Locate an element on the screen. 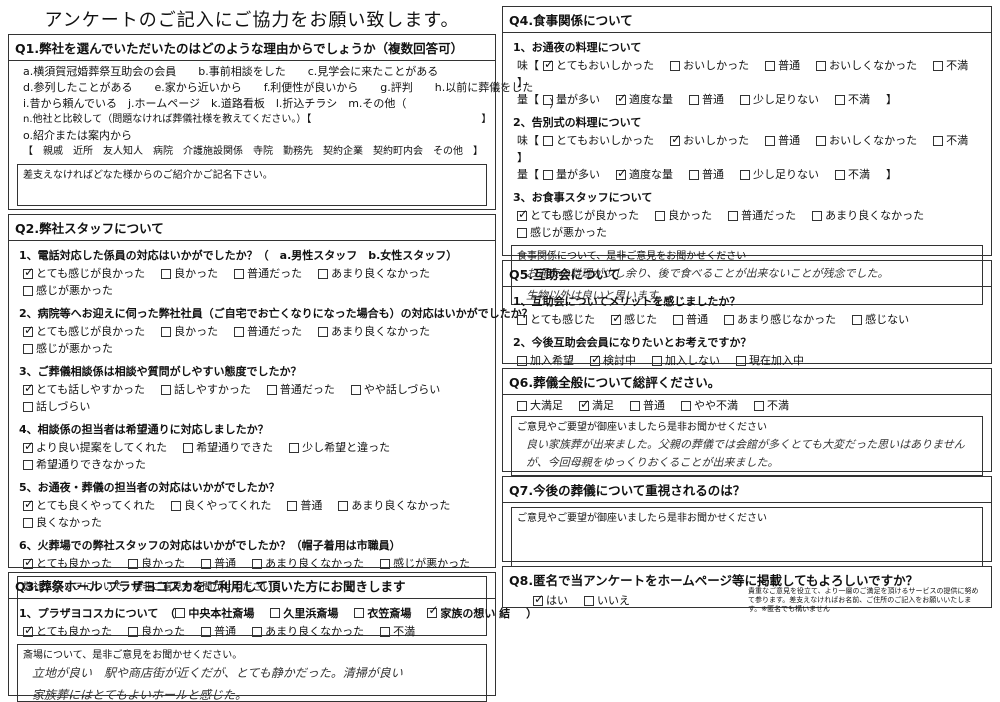 This screenshot has width=1000, height=702. checkbox-option: 久里浜斎場 is located at coordinates (304, 613).